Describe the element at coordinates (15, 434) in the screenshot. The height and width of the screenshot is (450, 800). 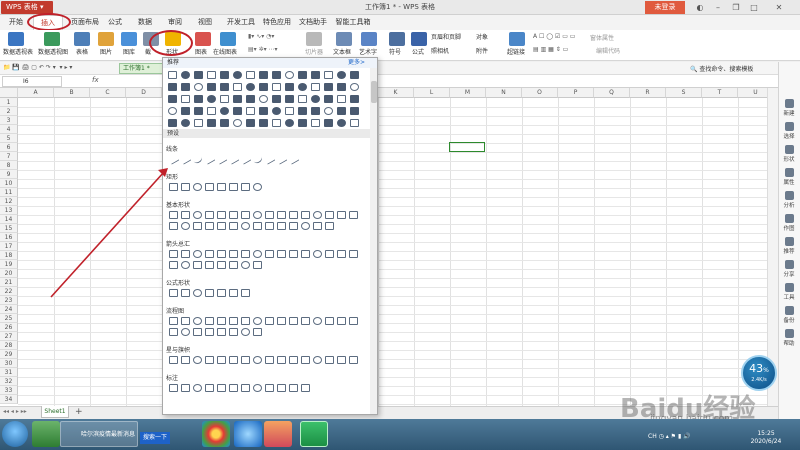
I see `start-button` at that location.